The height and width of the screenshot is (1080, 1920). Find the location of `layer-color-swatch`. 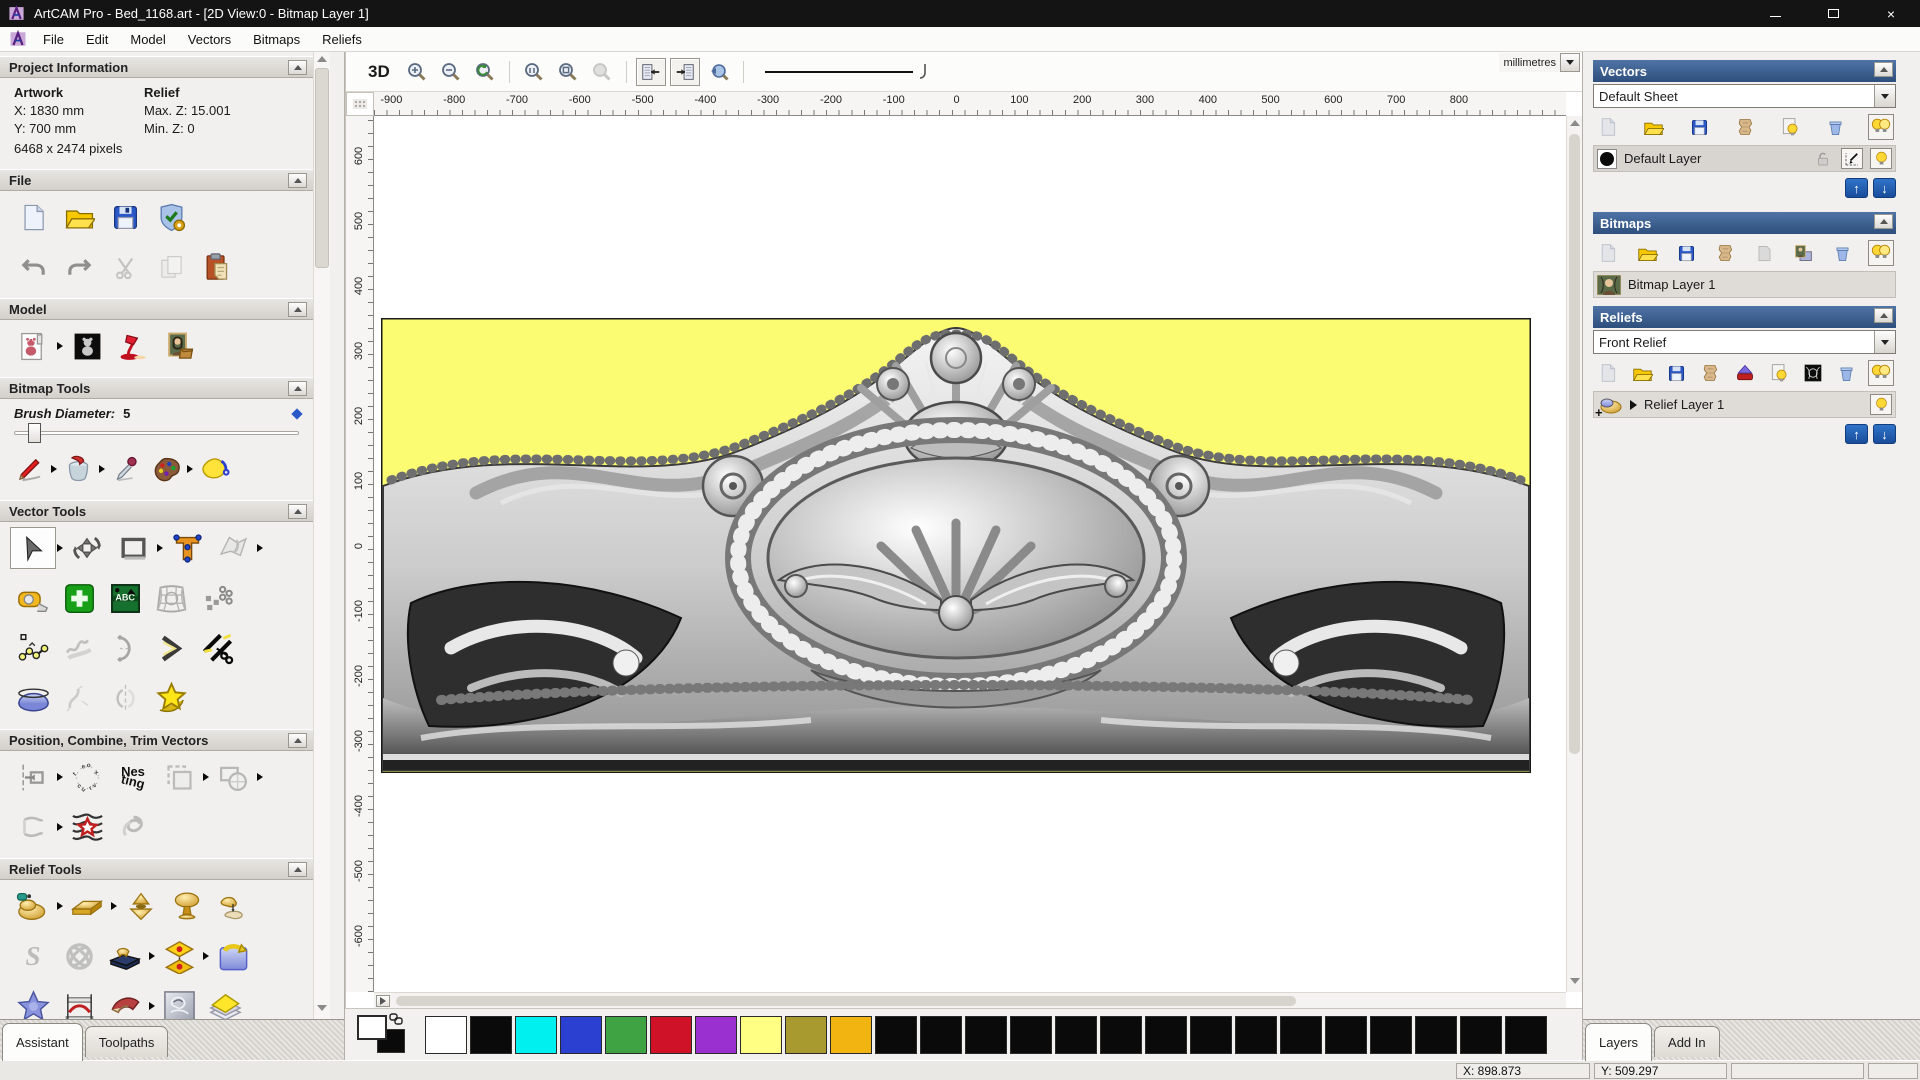

layer-color-swatch is located at coordinates (1607, 158).